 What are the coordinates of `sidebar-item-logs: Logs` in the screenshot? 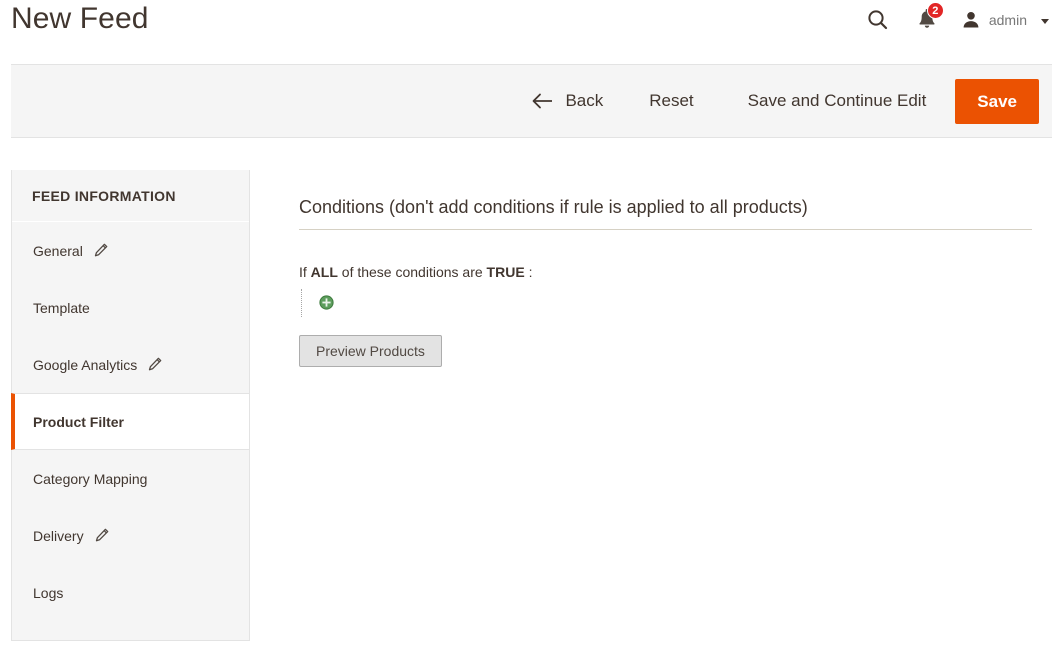 It's located at (130, 592).